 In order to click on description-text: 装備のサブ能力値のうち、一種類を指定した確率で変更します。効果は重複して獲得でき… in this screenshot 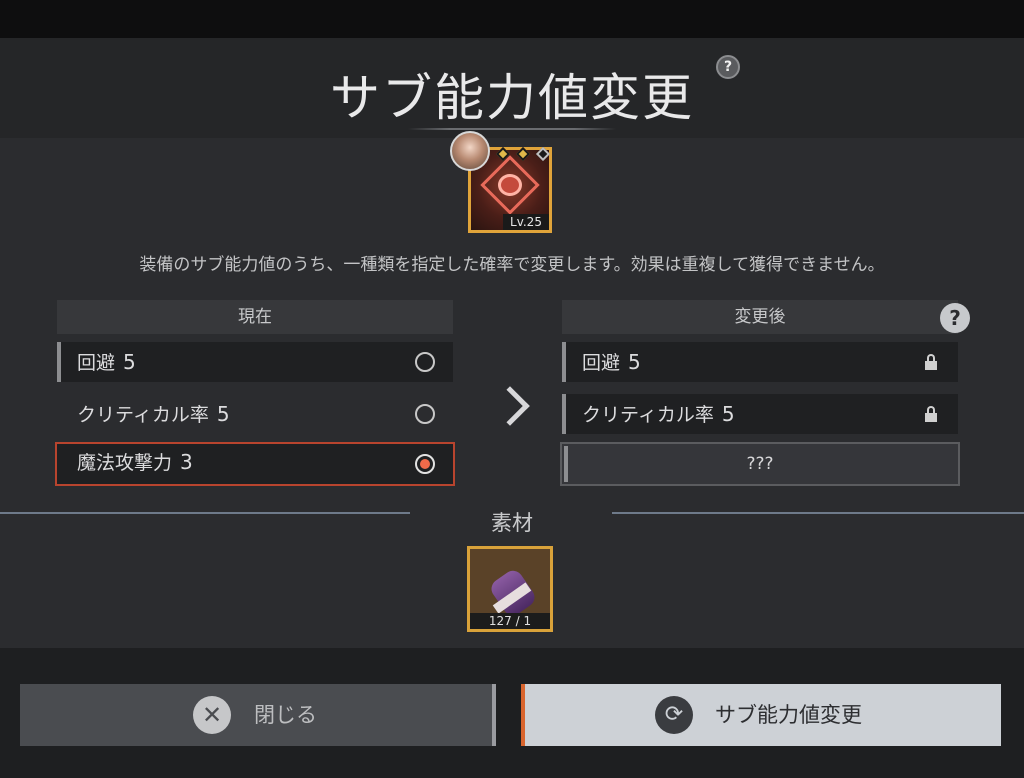, I will do `click(512, 265)`.